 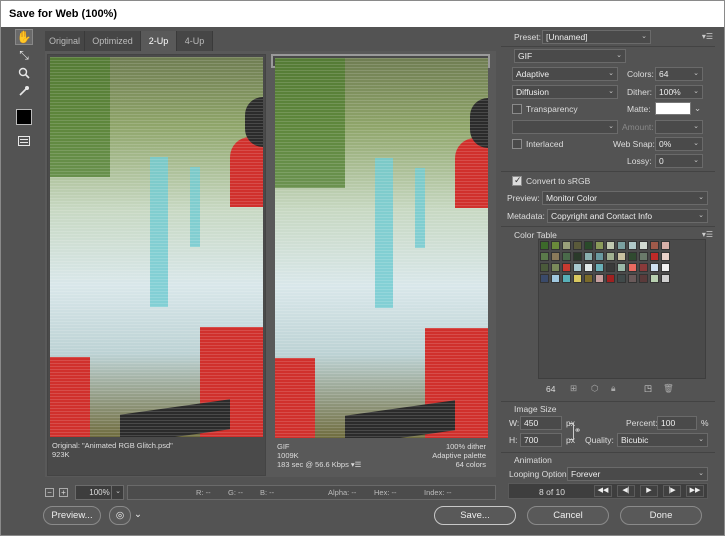 What do you see at coordinates (63, 492) in the screenshot?
I see `zoom-in-button: +` at bounding box center [63, 492].